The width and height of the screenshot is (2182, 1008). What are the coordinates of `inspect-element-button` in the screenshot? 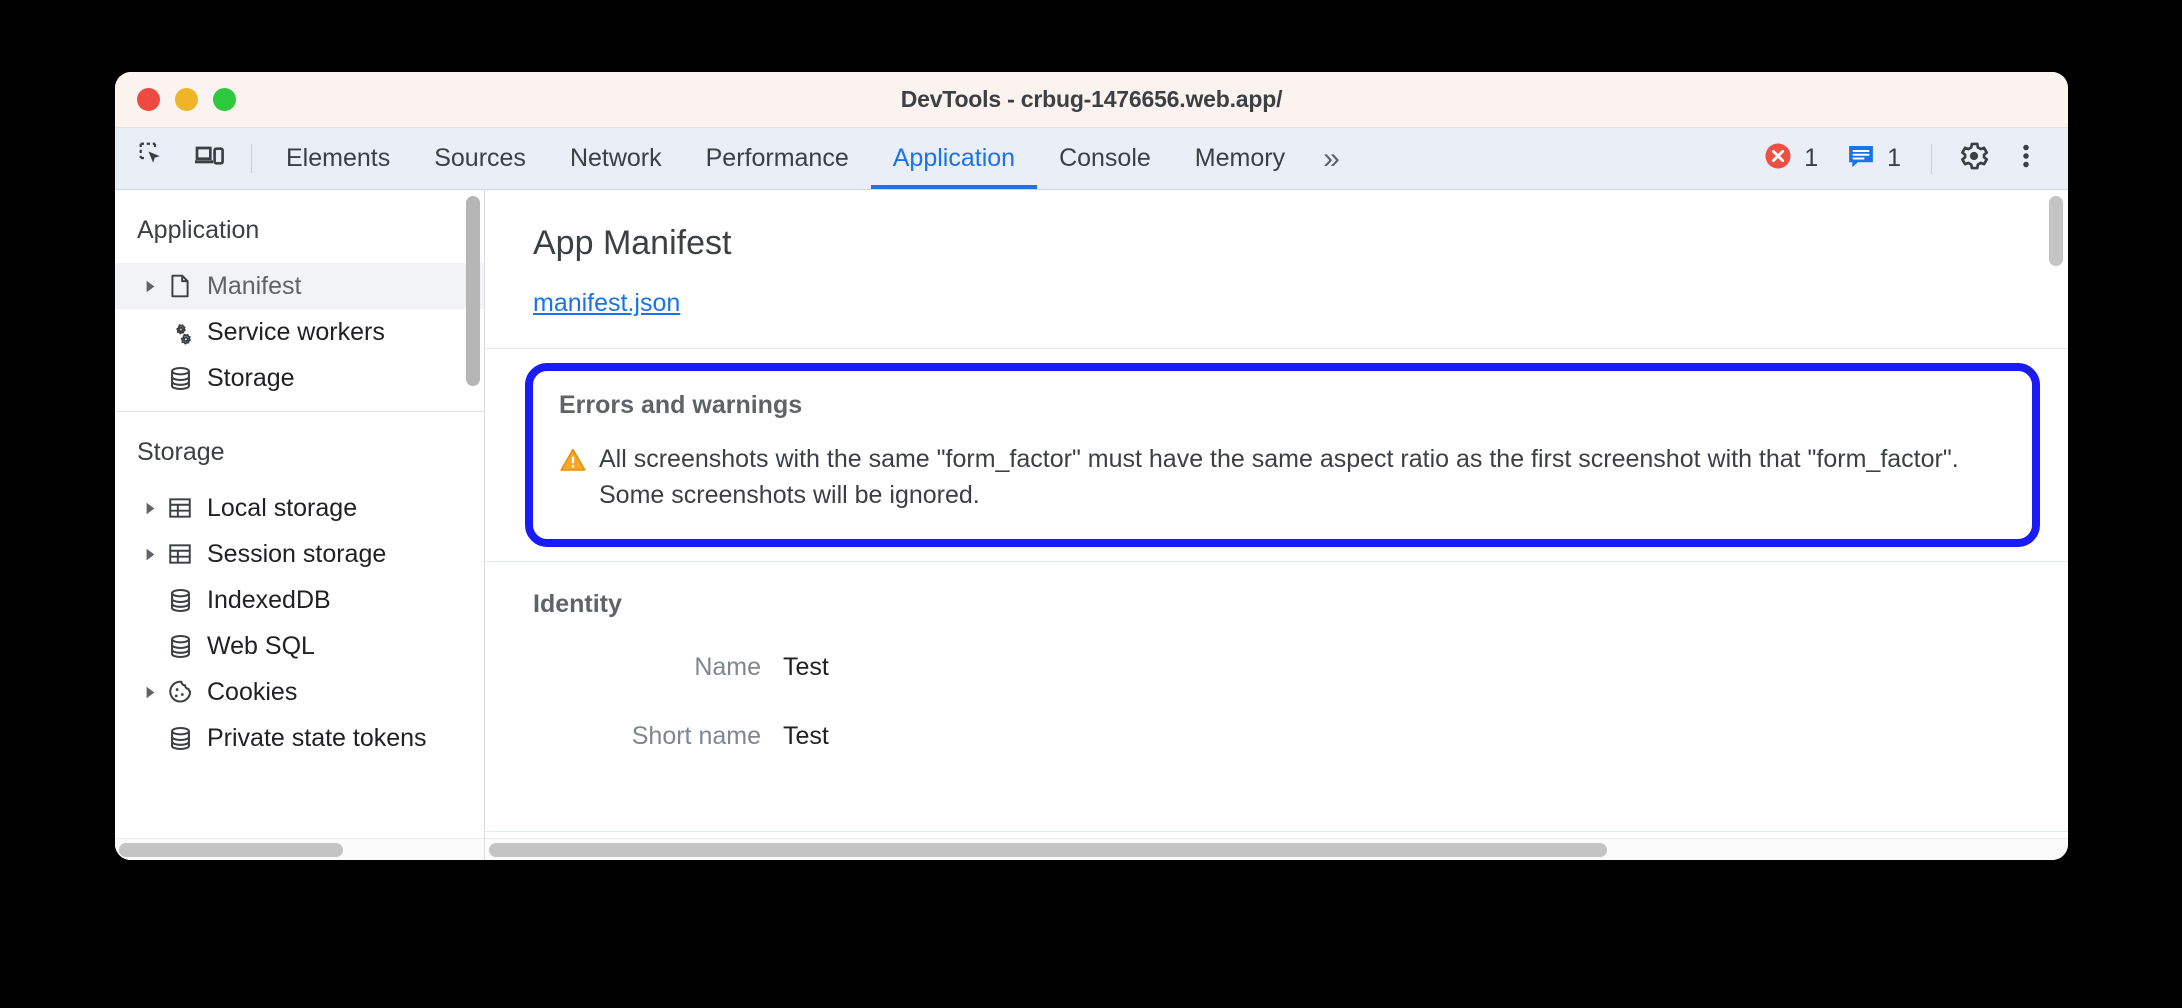 It's located at (153, 159).